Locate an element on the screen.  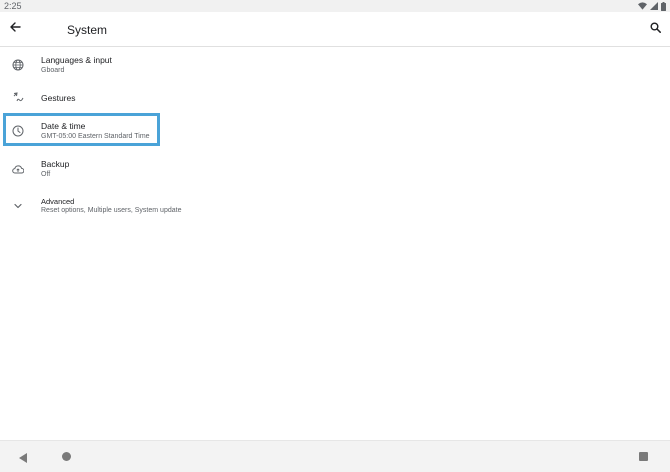
status-icons is located at coordinates (652, 6).